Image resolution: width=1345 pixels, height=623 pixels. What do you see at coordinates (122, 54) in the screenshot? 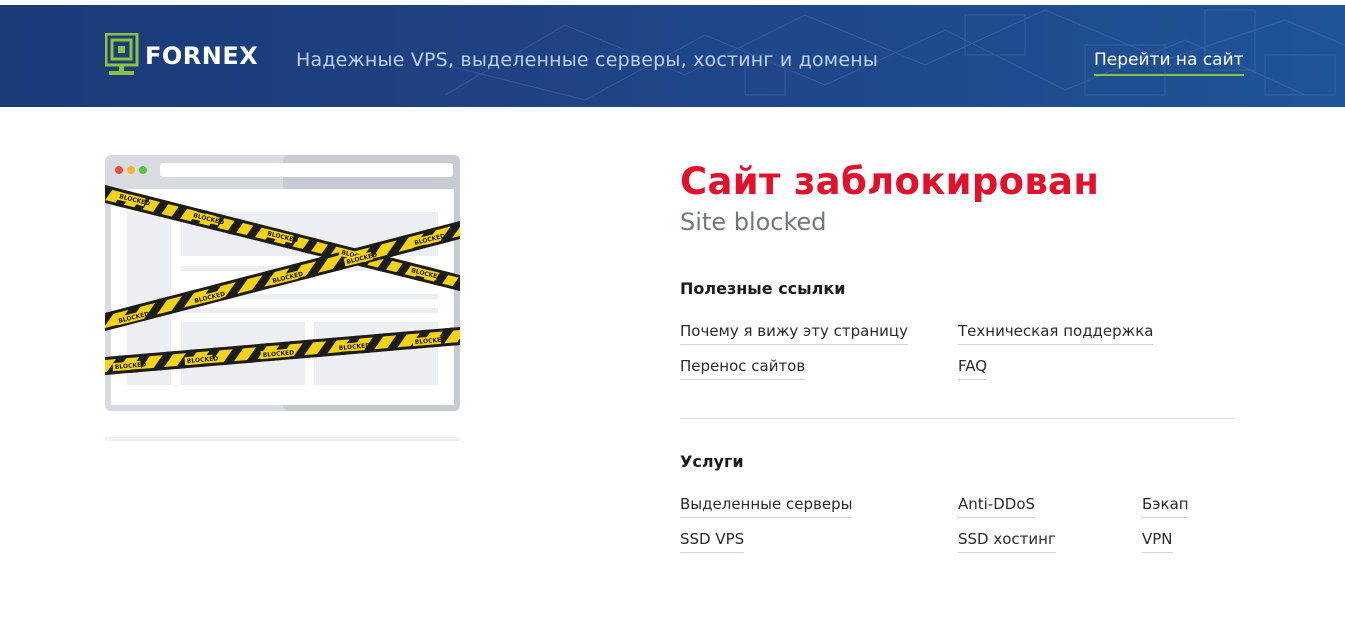
I see `fornex-logo-icon` at bounding box center [122, 54].